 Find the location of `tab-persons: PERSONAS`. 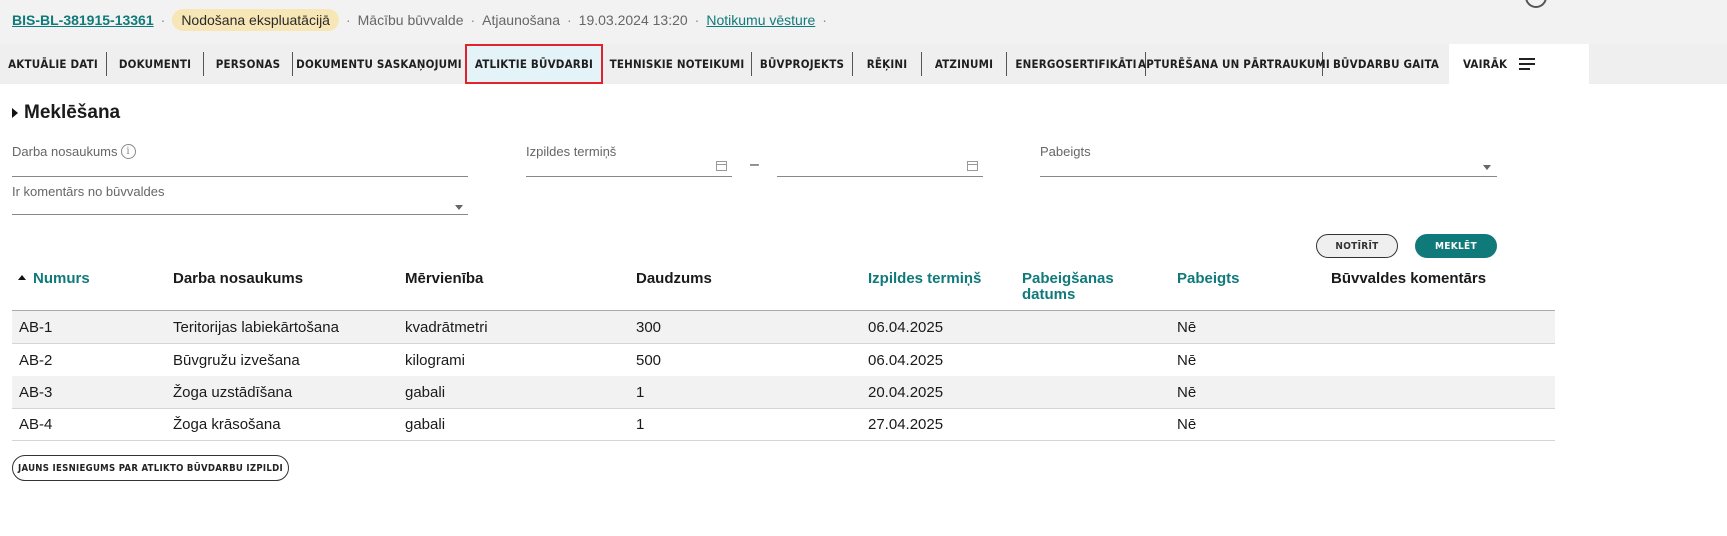

tab-persons: PERSONAS is located at coordinates (248, 64).